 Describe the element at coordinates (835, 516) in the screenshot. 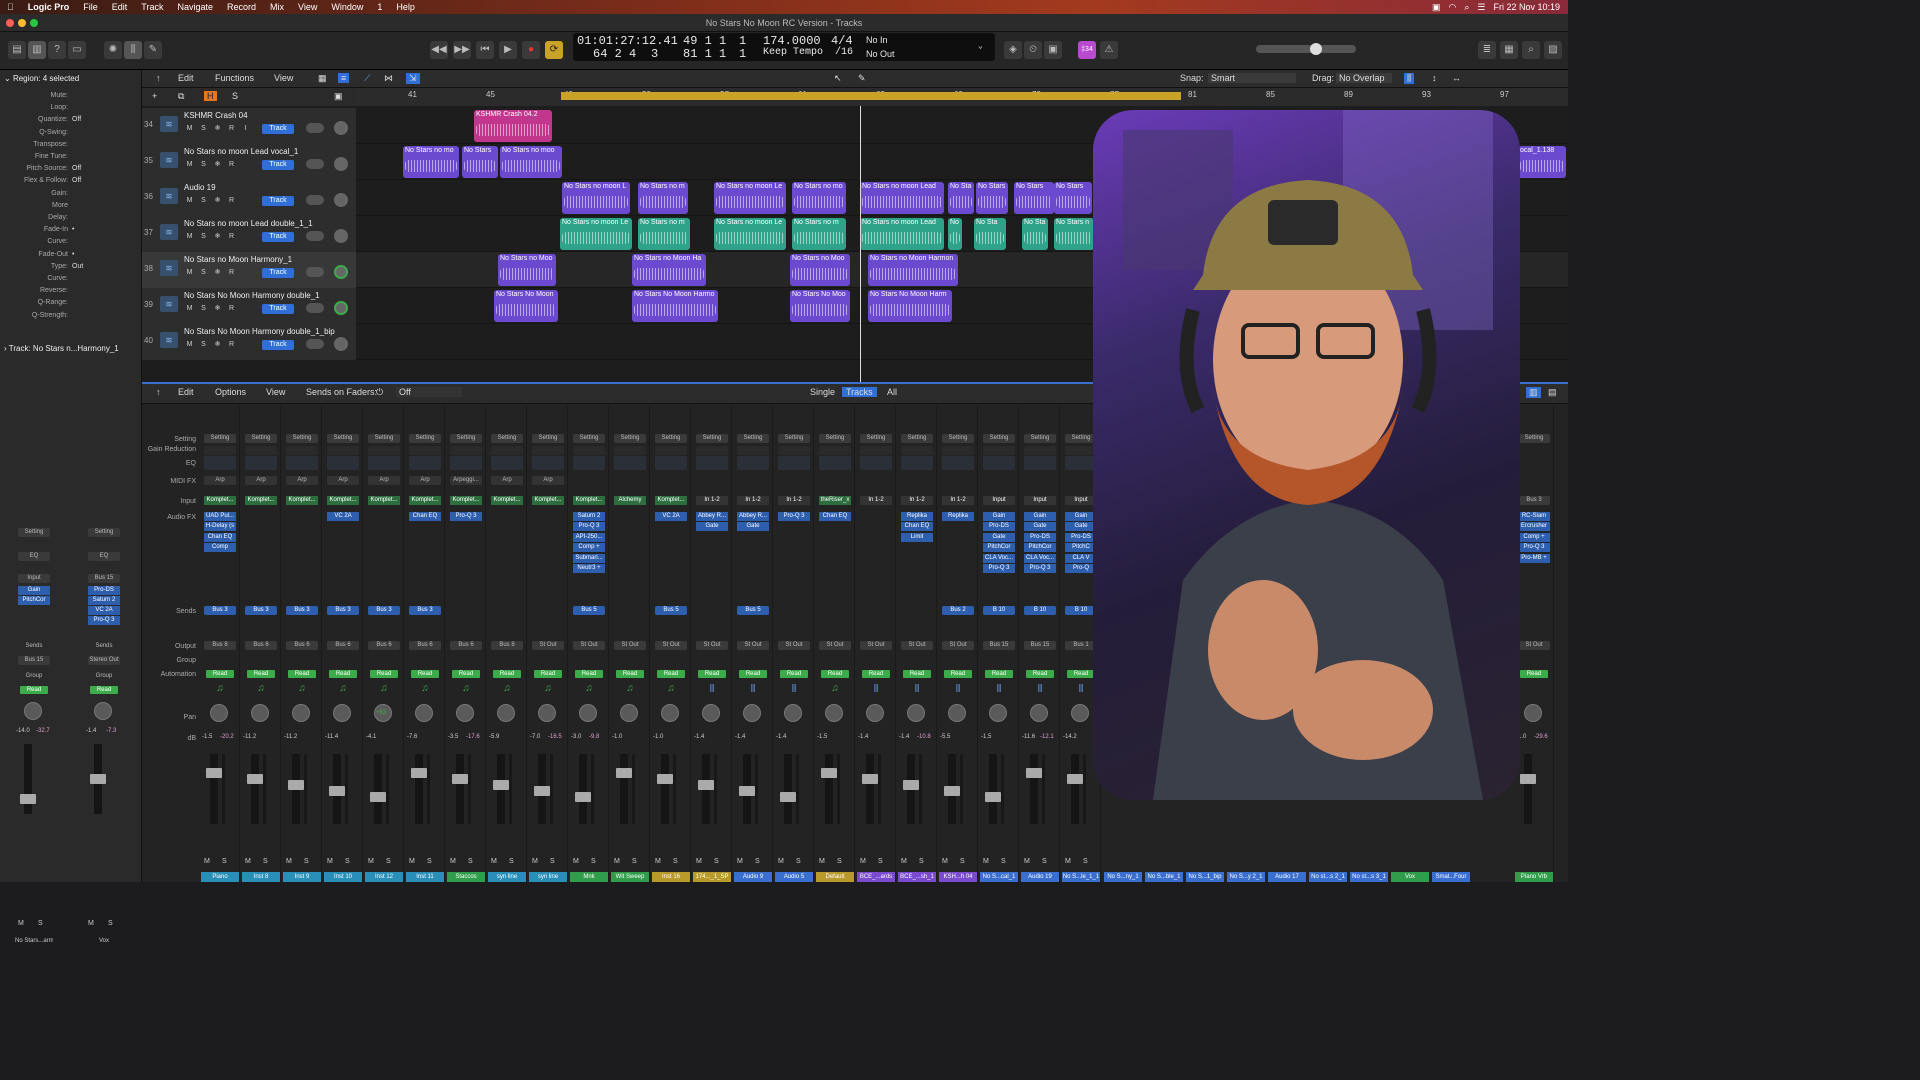

I see `plugin-slot: Chan EQ` at that location.